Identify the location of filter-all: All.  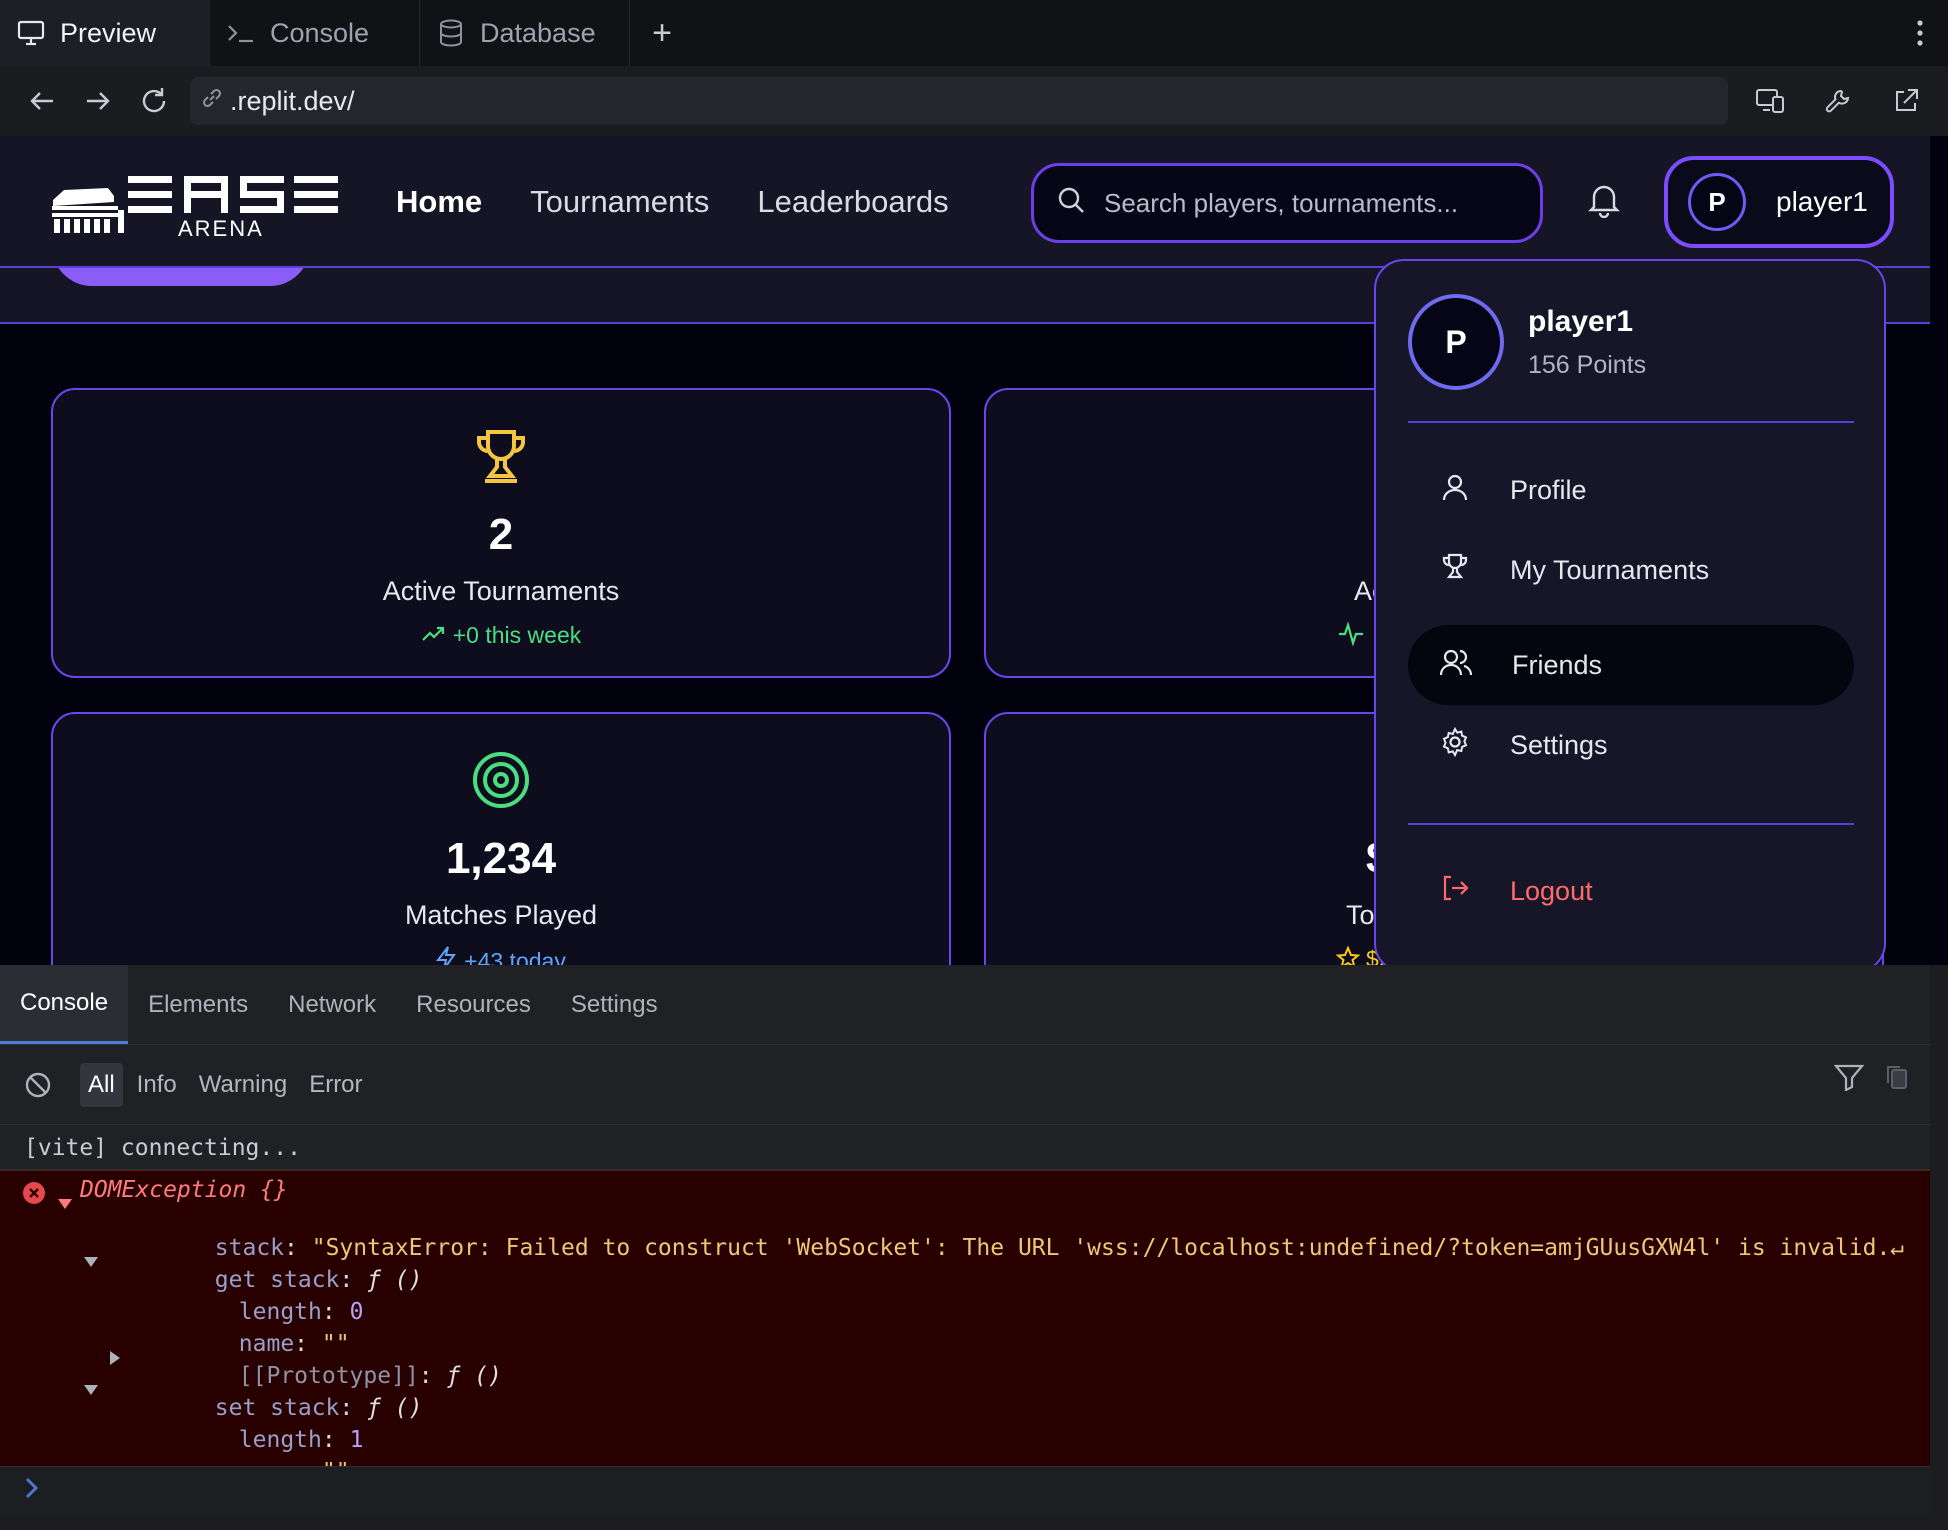
(101, 1084).